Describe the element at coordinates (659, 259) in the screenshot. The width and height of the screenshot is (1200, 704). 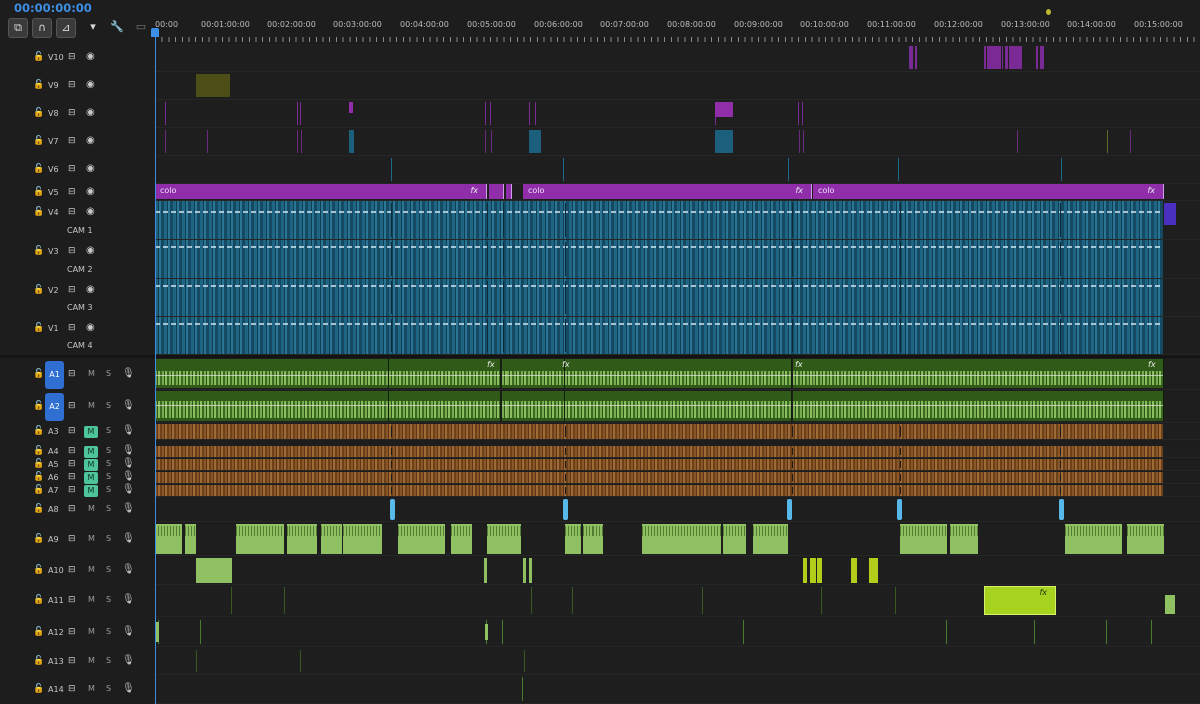
I see `camera-clip` at that location.